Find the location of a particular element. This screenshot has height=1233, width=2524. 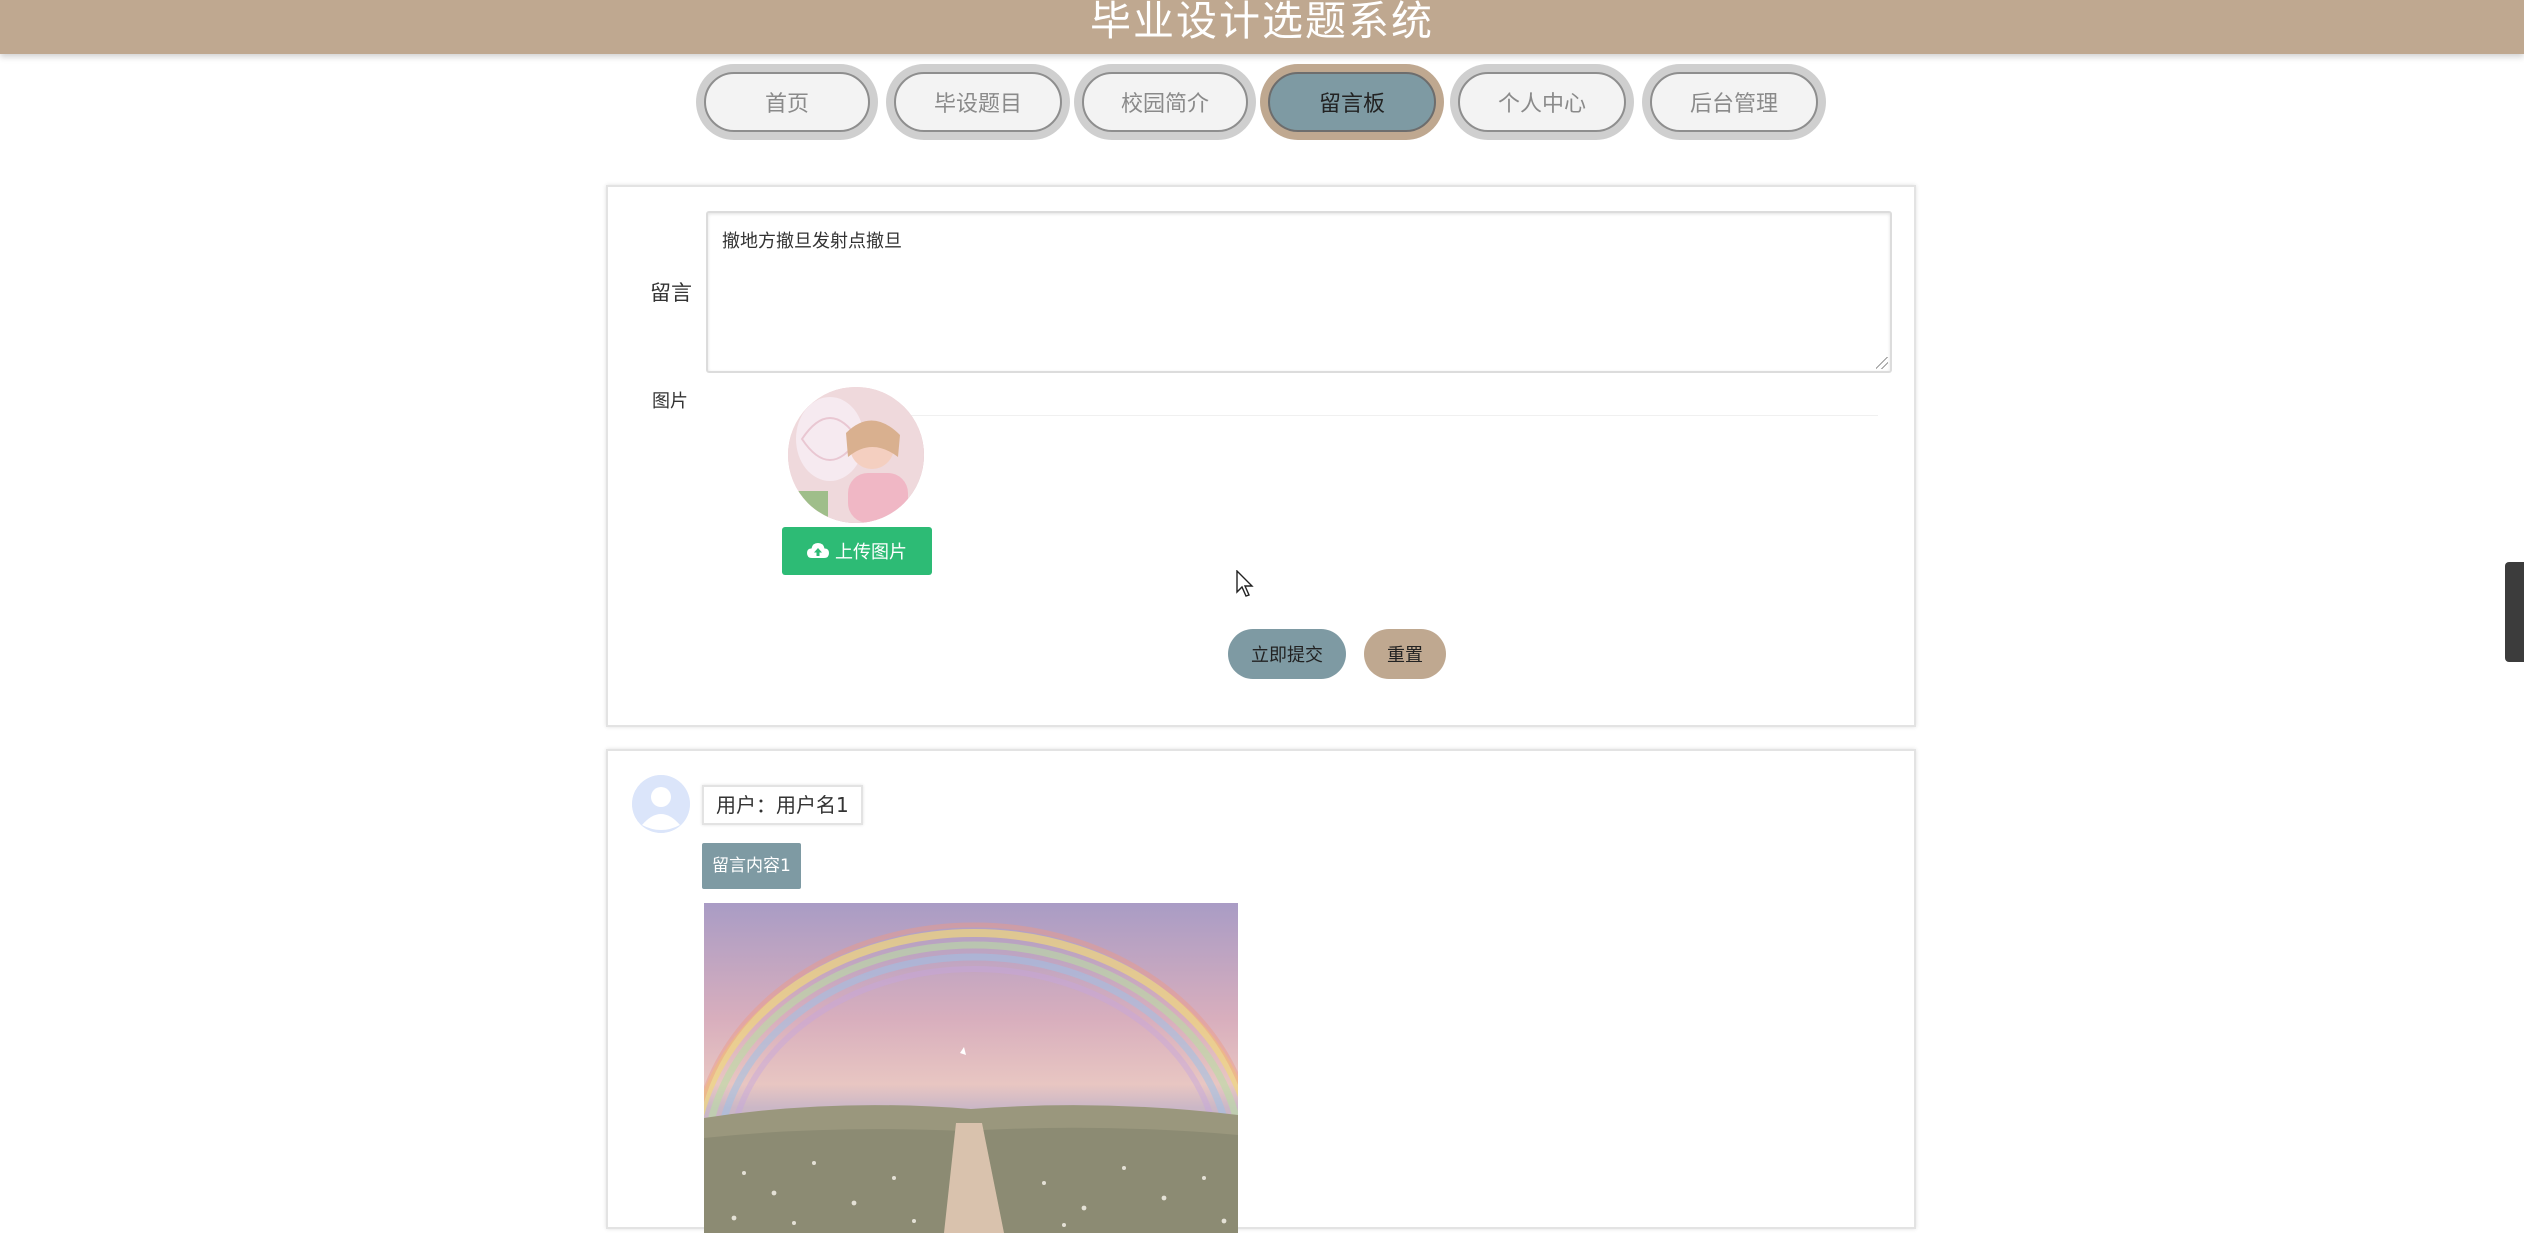

message-textarea: 撤地方撤旦发射点撤旦 is located at coordinates (1299, 292).